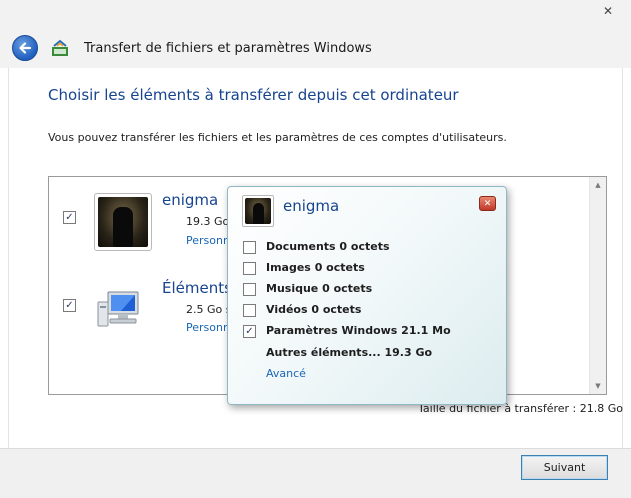 This screenshot has height=498, width=631. I want to click on list-scrollbar: ▲ ▼, so click(597, 285).